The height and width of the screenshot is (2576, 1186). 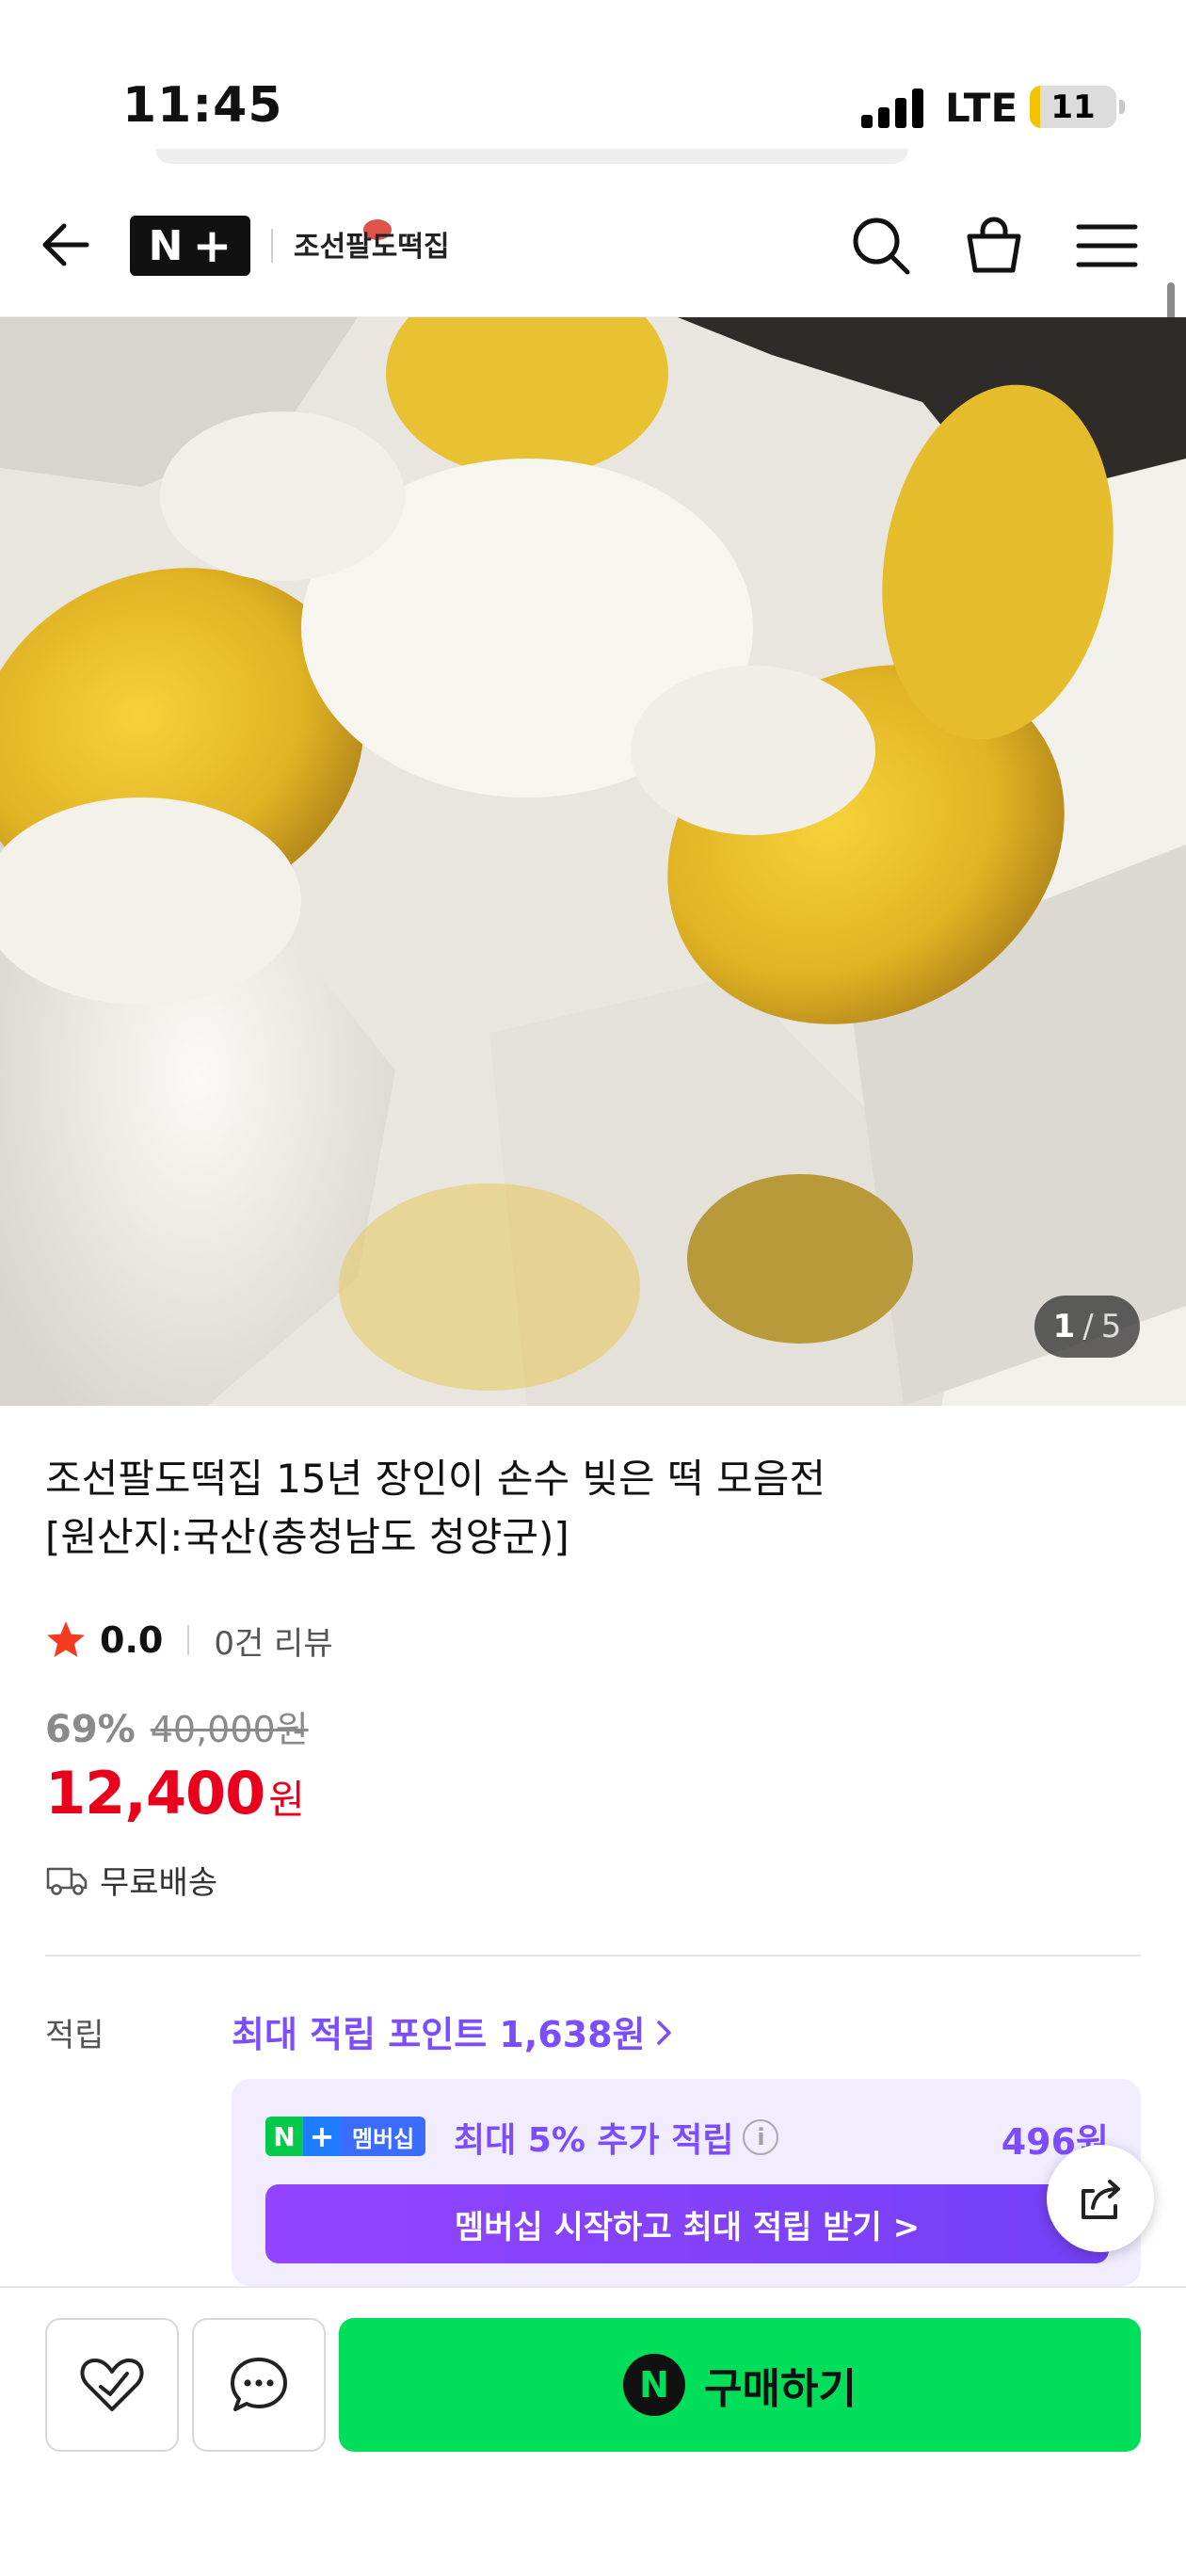 What do you see at coordinates (981, 108) in the screenshot?
I see `network-label: LTE` at bounding box center [981, 108].